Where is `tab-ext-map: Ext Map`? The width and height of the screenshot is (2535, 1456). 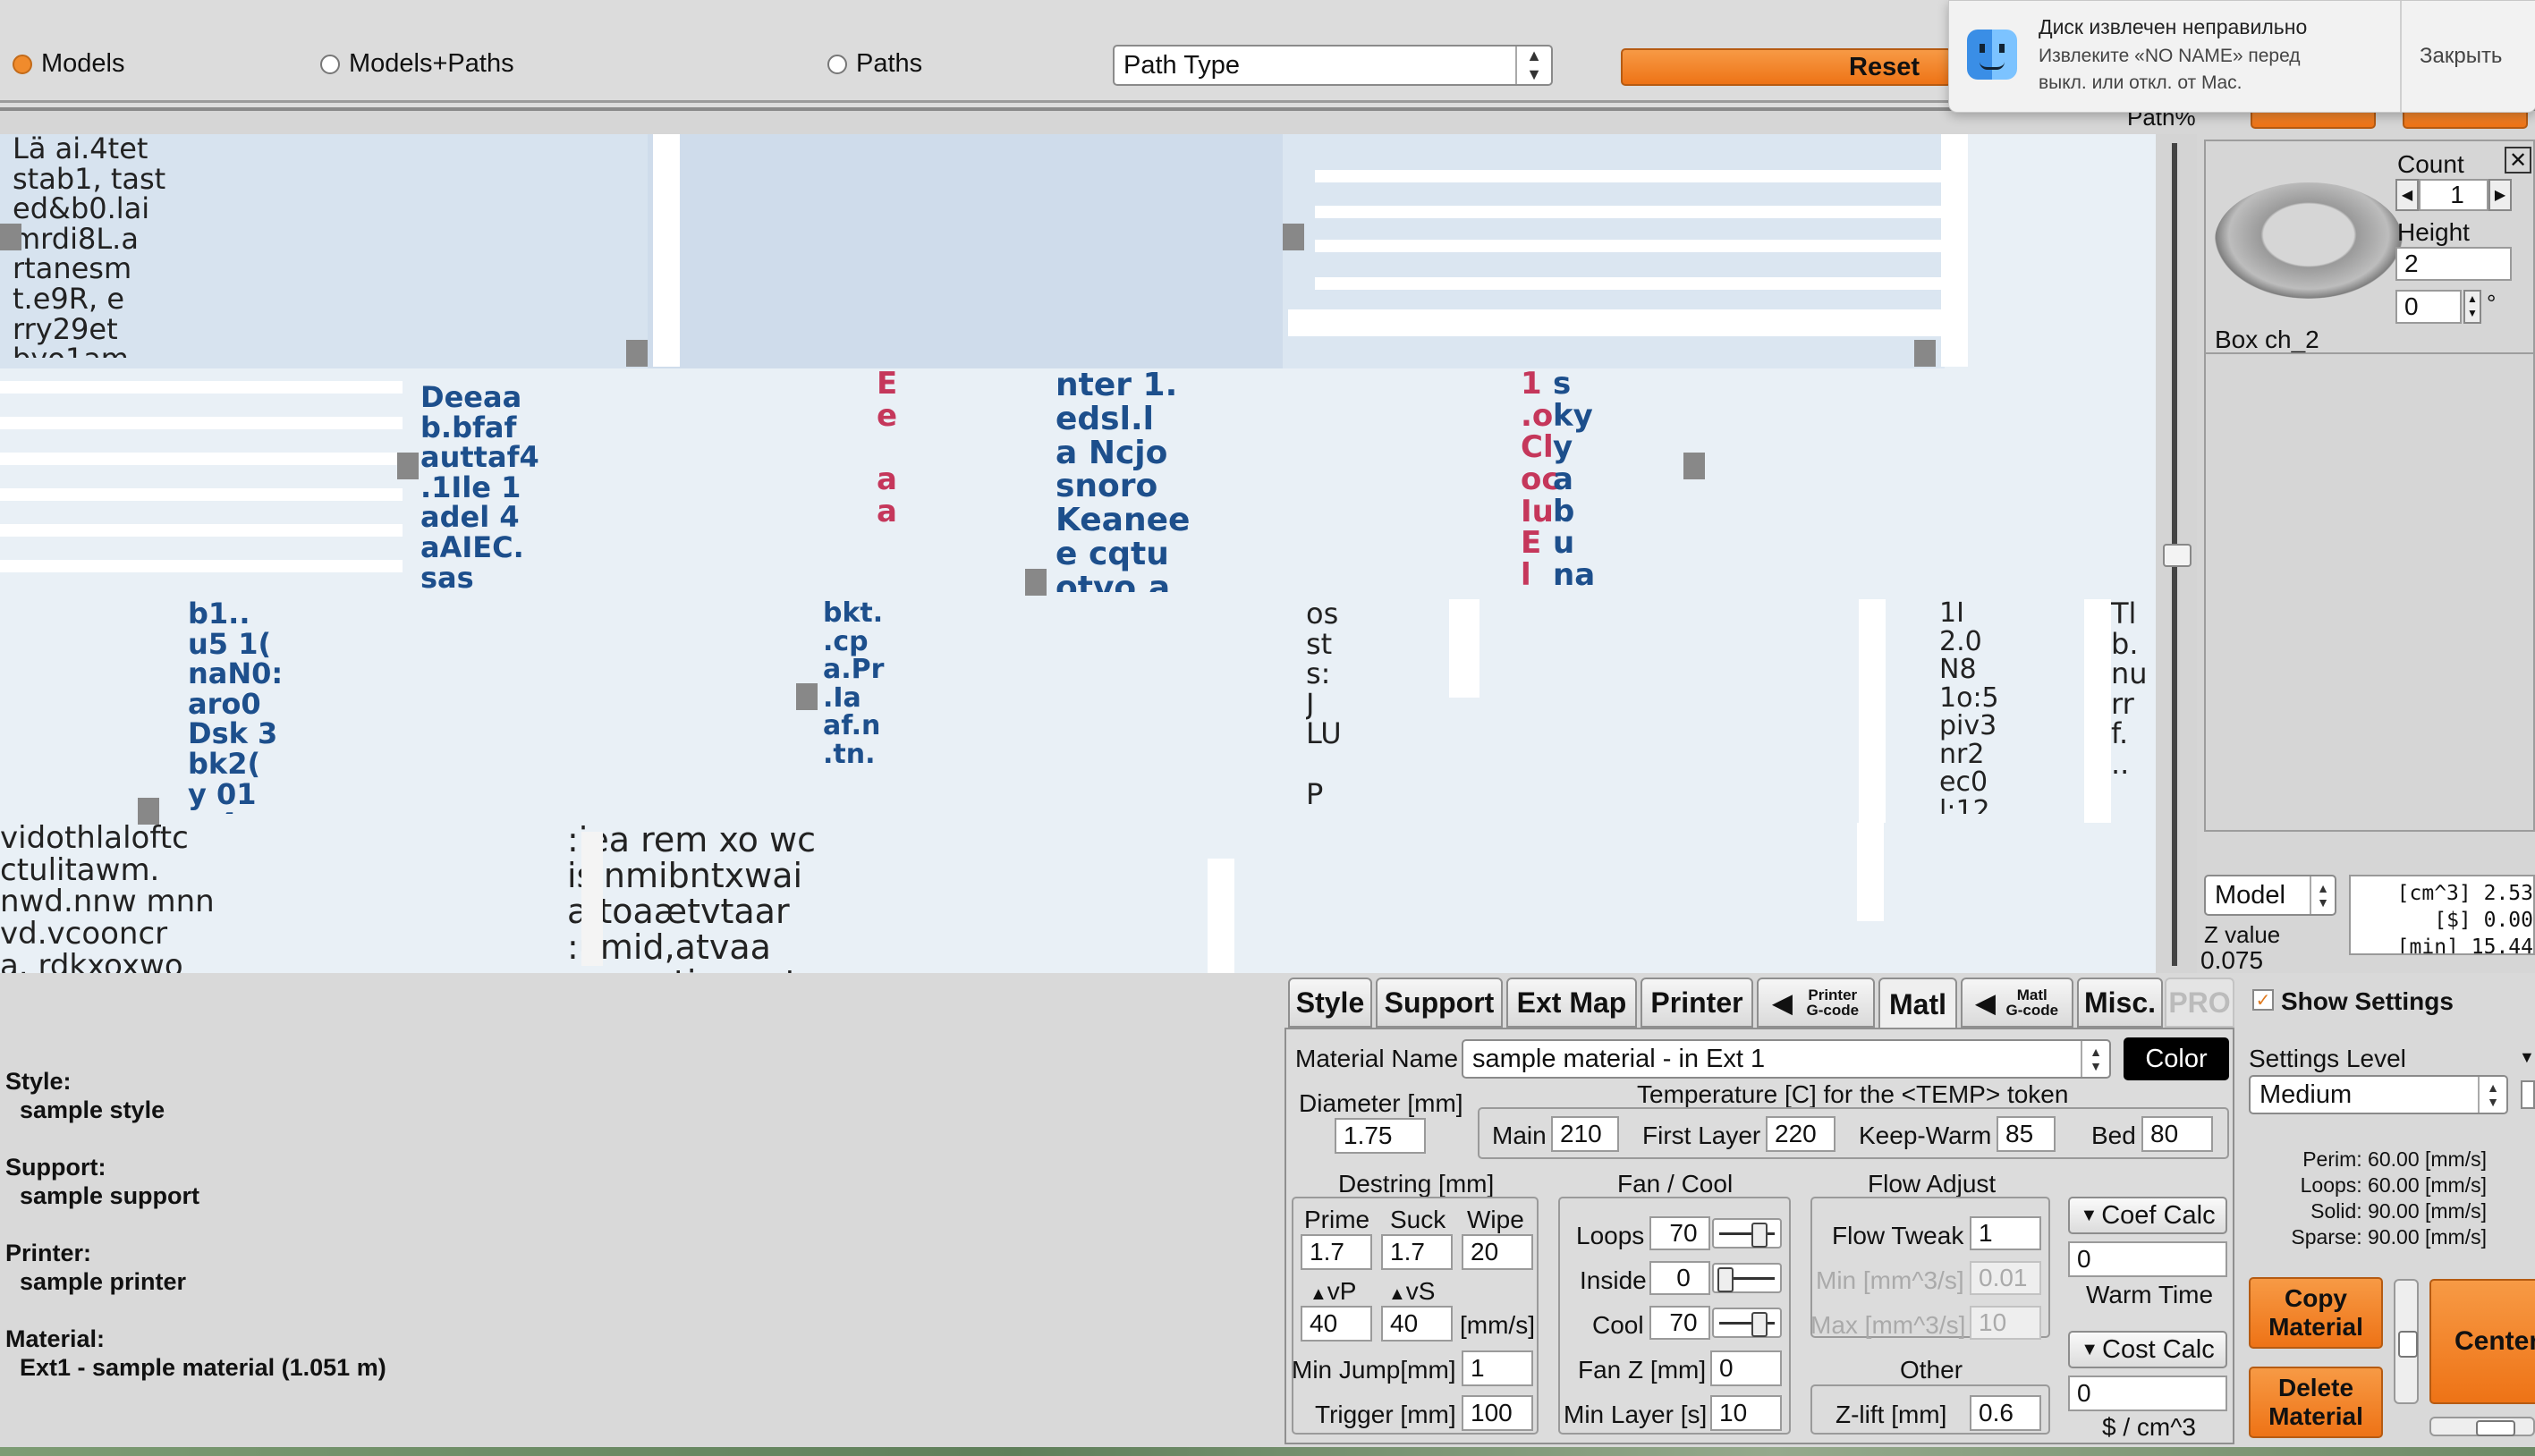 tab-ext-map: Ext Map is located at coordinates (1571, 1003).